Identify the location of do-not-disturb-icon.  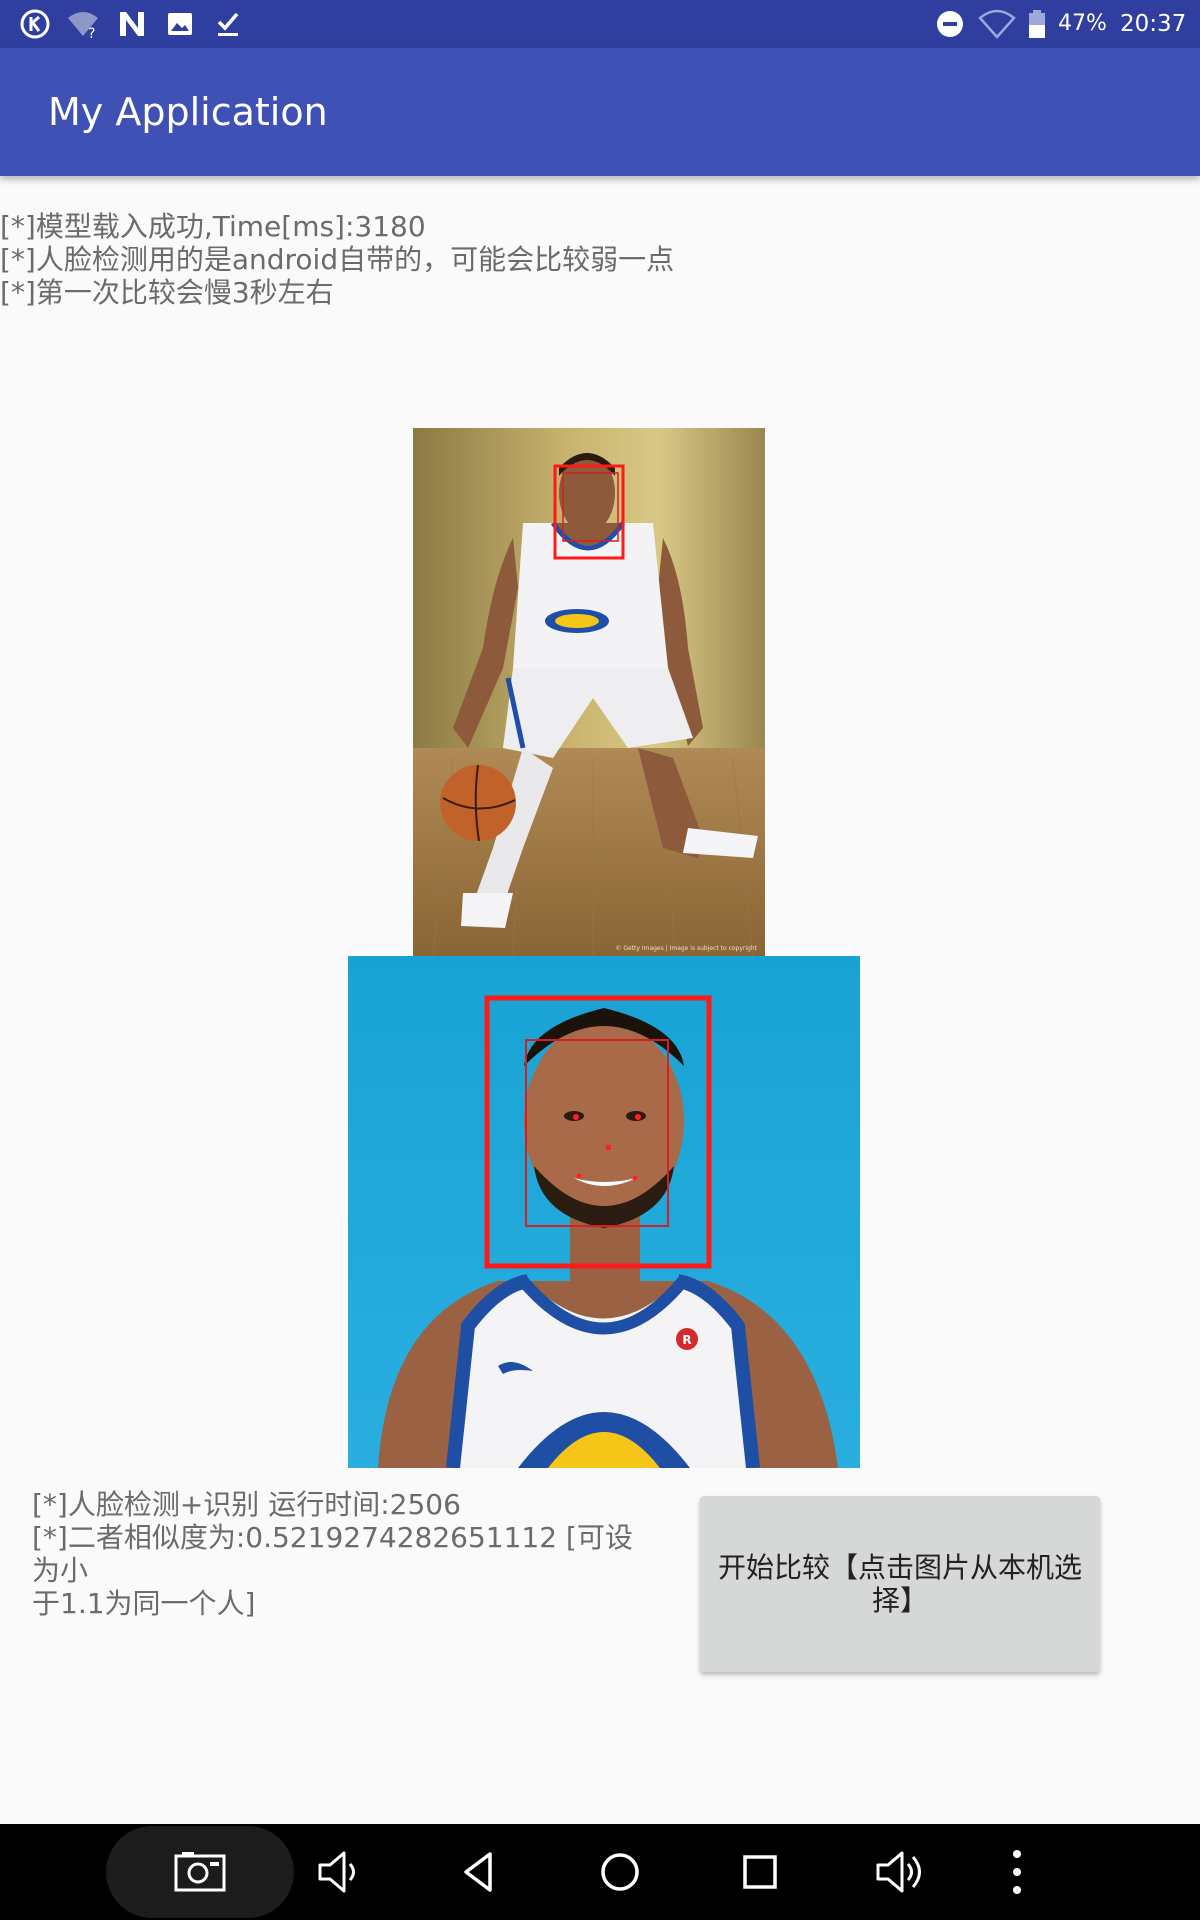
(950, 24).